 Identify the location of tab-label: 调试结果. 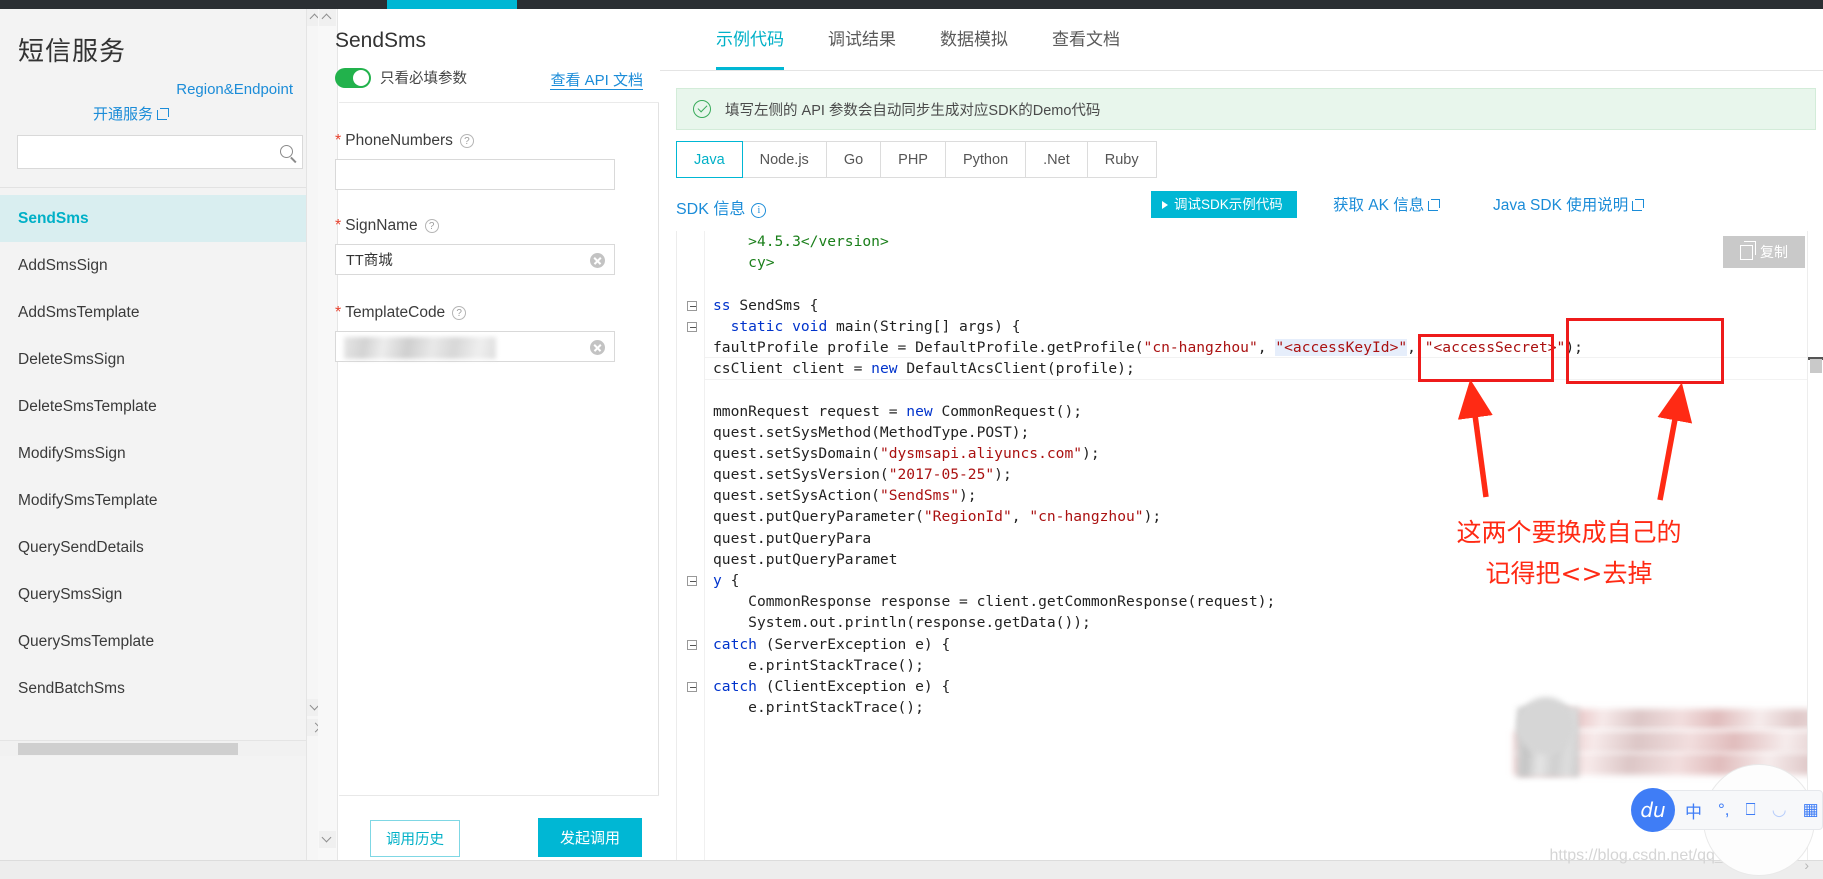
(862, 39).